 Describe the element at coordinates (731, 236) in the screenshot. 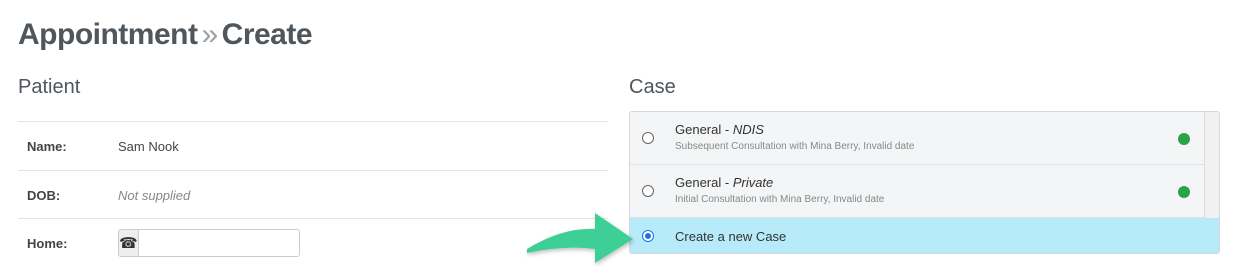

I see `create-new-case-label: Create a new Case` at that location.